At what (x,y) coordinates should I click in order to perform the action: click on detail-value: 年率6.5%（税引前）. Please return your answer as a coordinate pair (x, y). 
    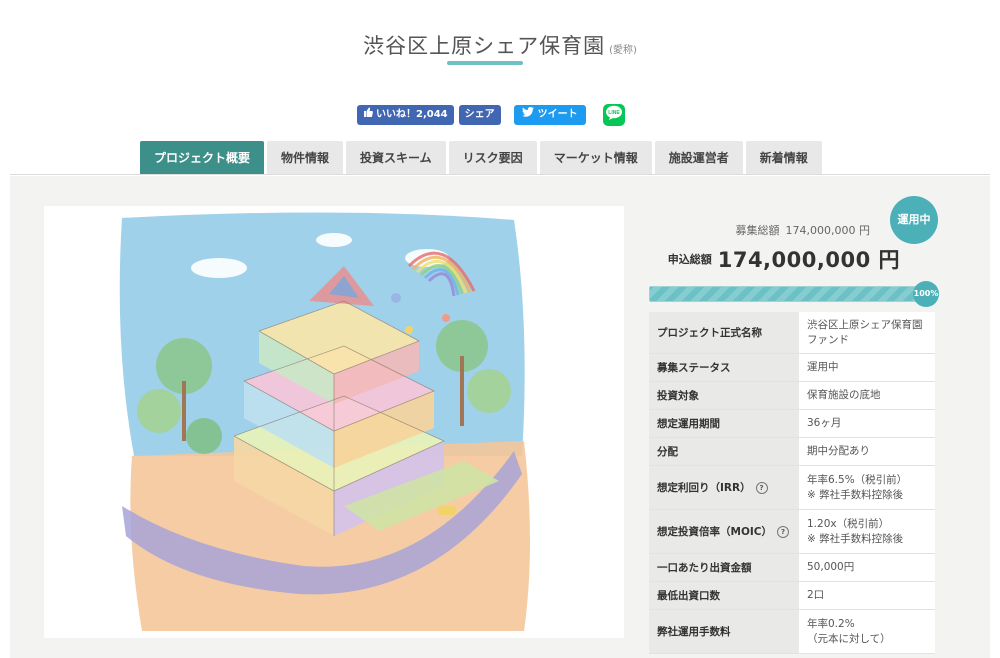
    Looking at the image, I should click on (857, 479).